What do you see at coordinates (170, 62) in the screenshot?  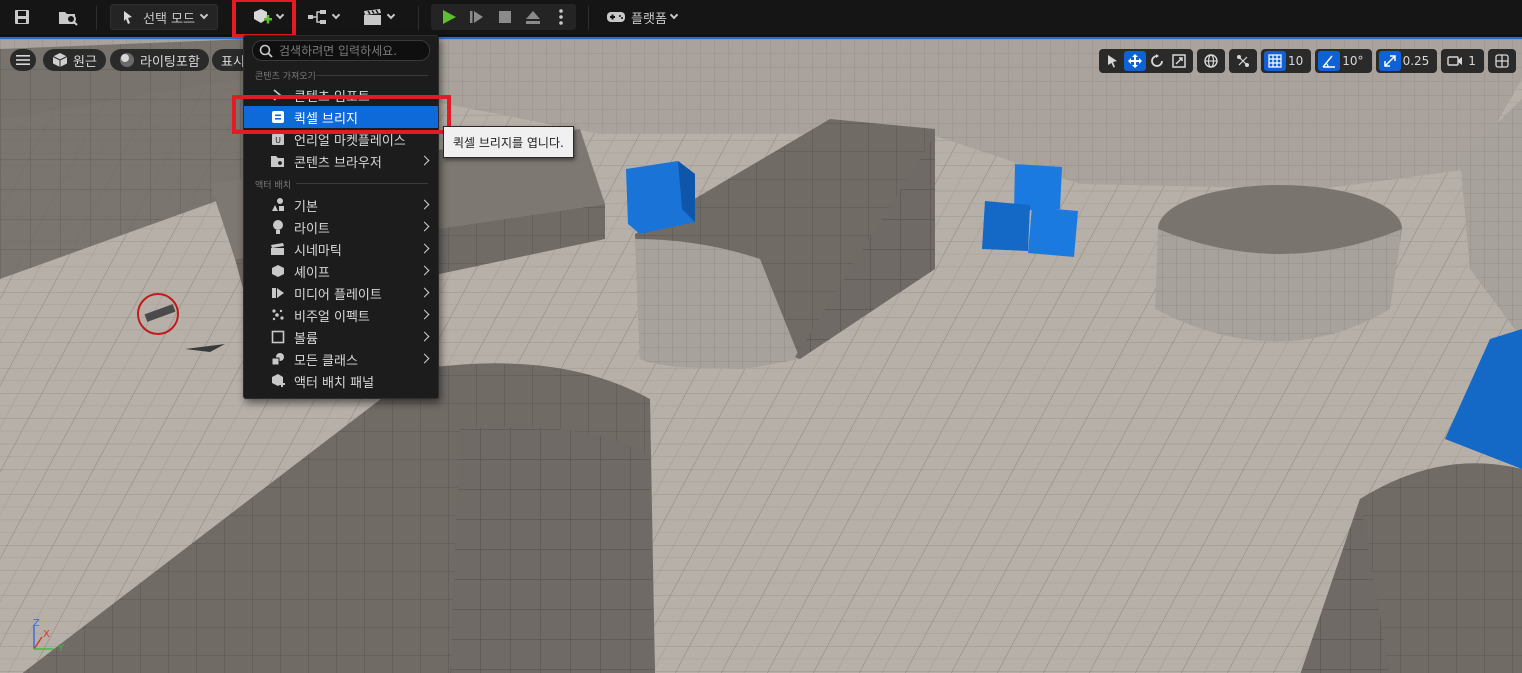 I see `lighting-label: 라이팅포함` at bounding box center [170, 62].